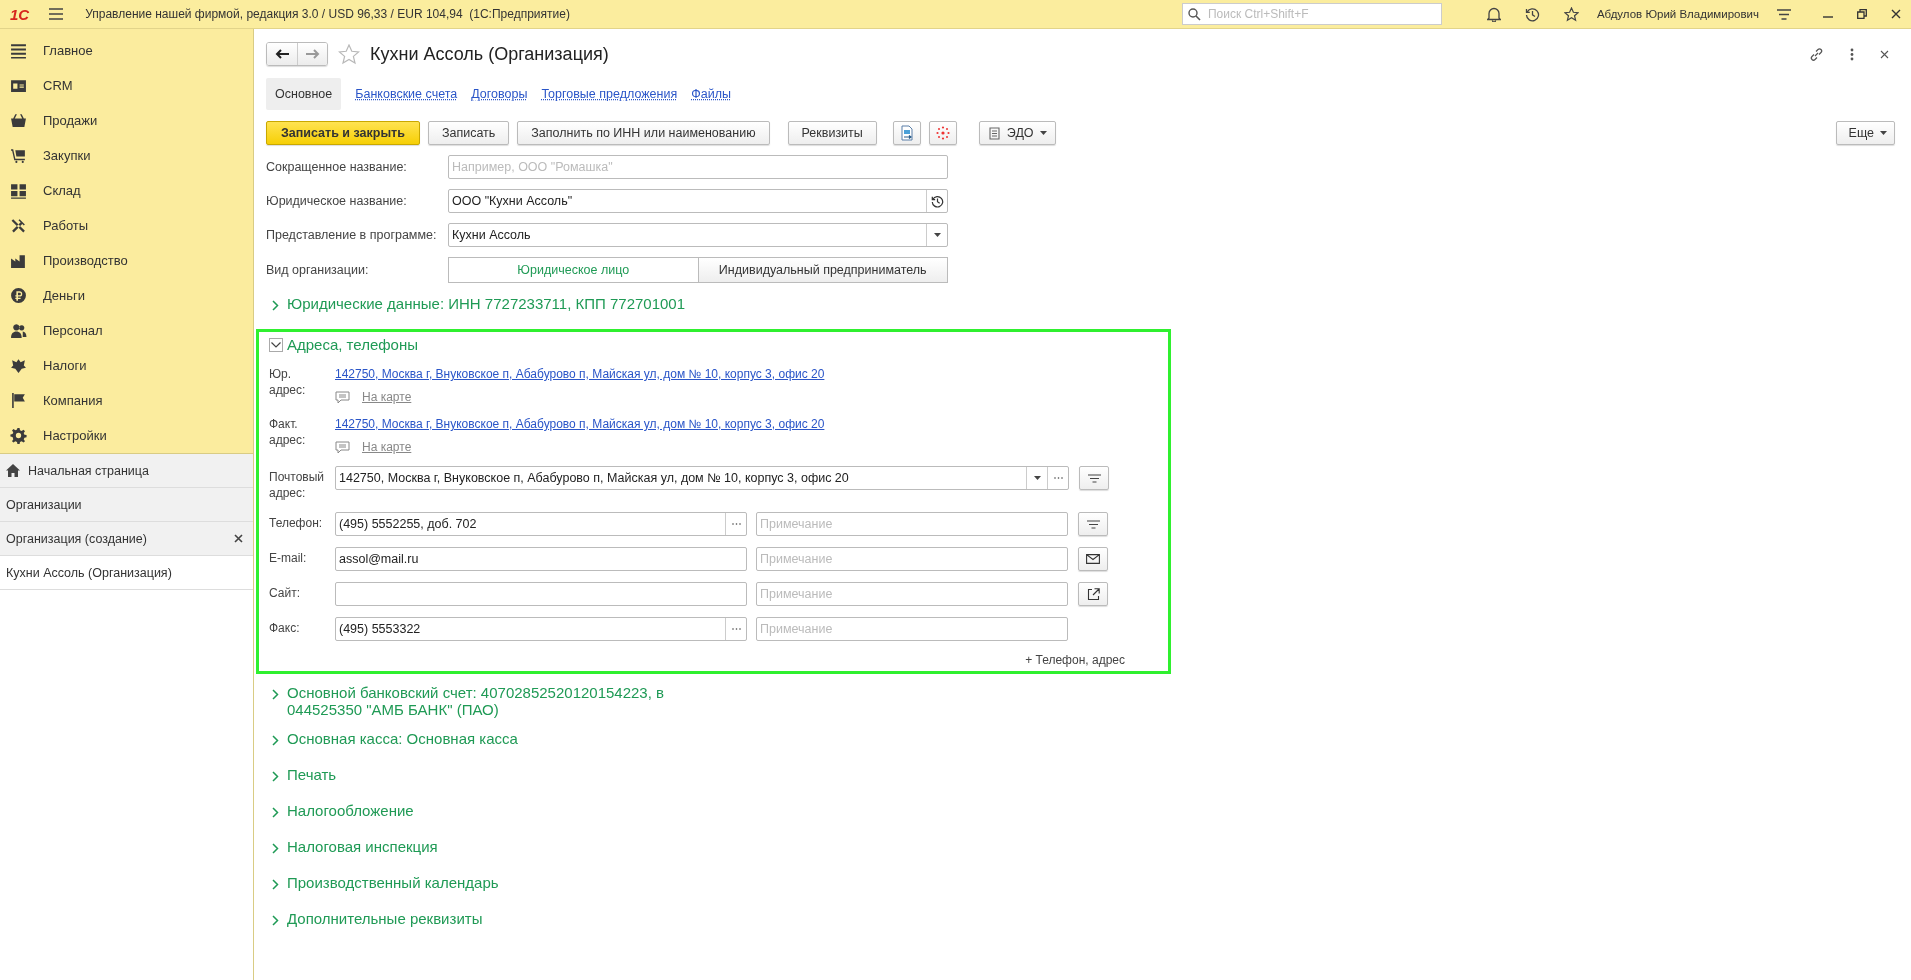 Image resolution: width=1911 pixels, height=980 pixels. I want to click on text-field: ООО "Кухни Ассоль", so click(698, 201).